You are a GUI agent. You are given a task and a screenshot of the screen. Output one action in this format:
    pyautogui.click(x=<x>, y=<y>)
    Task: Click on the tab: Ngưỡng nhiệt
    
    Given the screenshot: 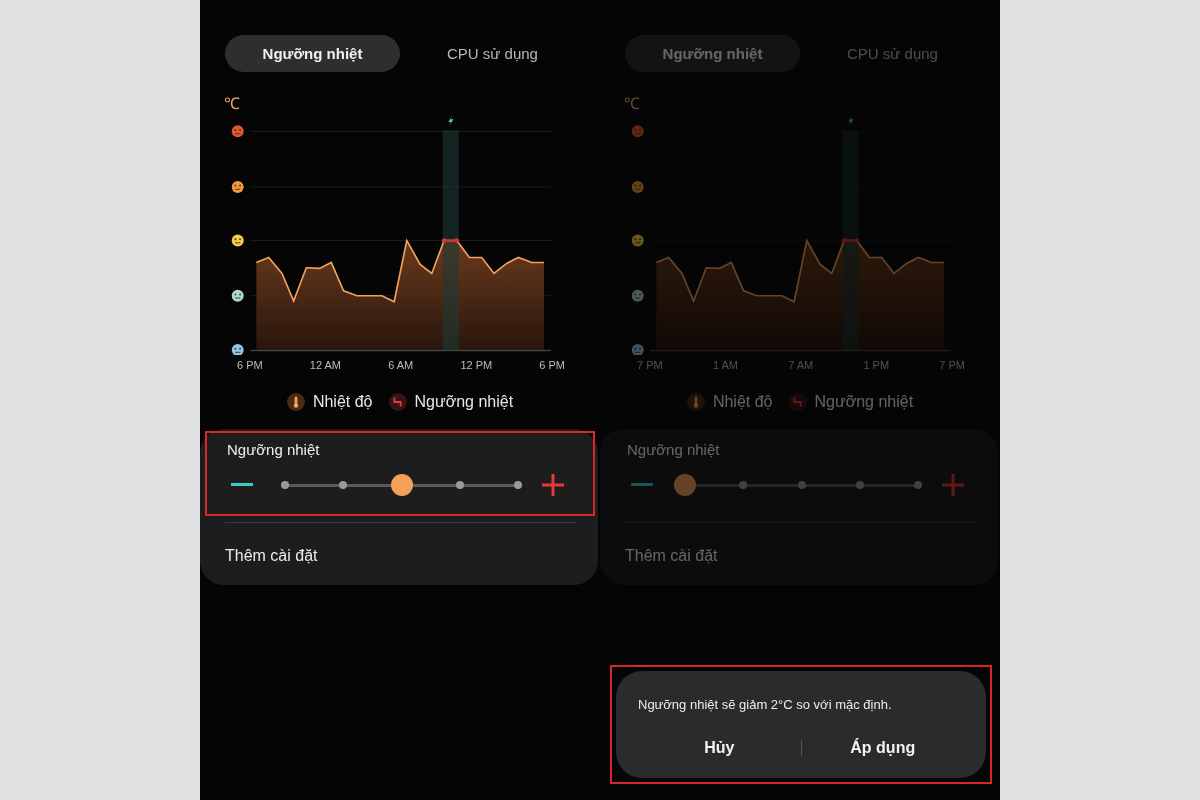 What is the action you would take?
    pyautogui.click(x=312, y=53)
    